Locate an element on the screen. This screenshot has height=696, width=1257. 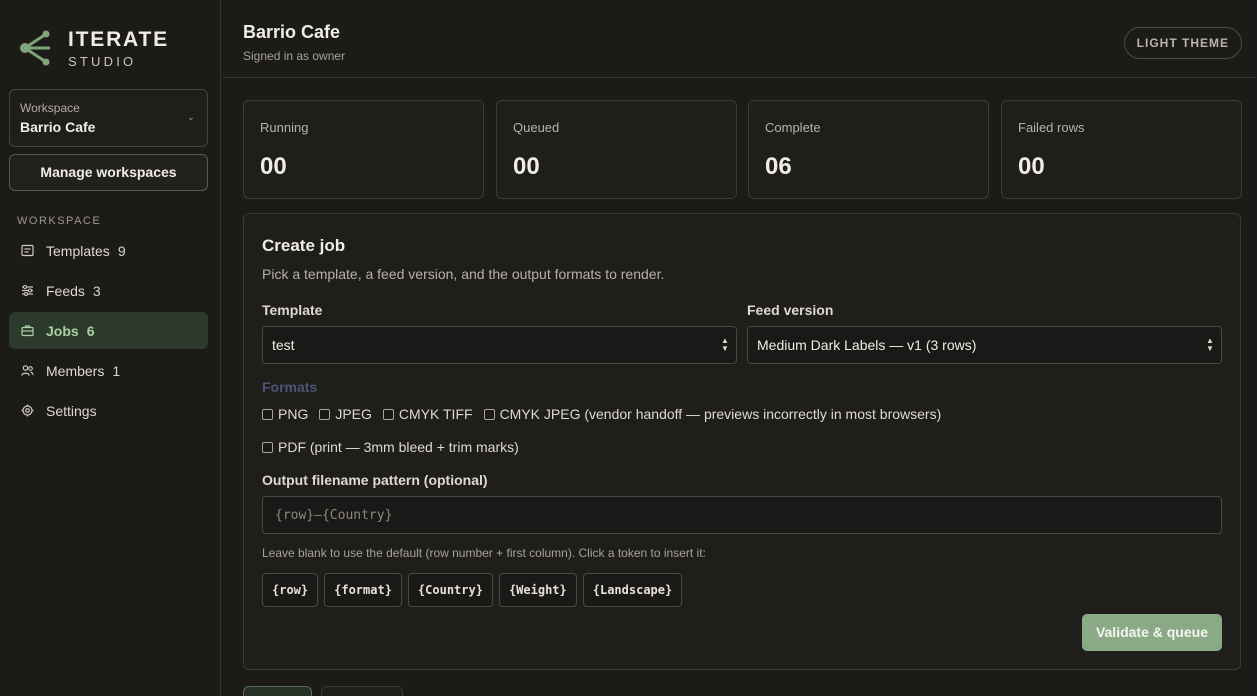
feed-version-label: Feed version is located at coordinates (790, 310).